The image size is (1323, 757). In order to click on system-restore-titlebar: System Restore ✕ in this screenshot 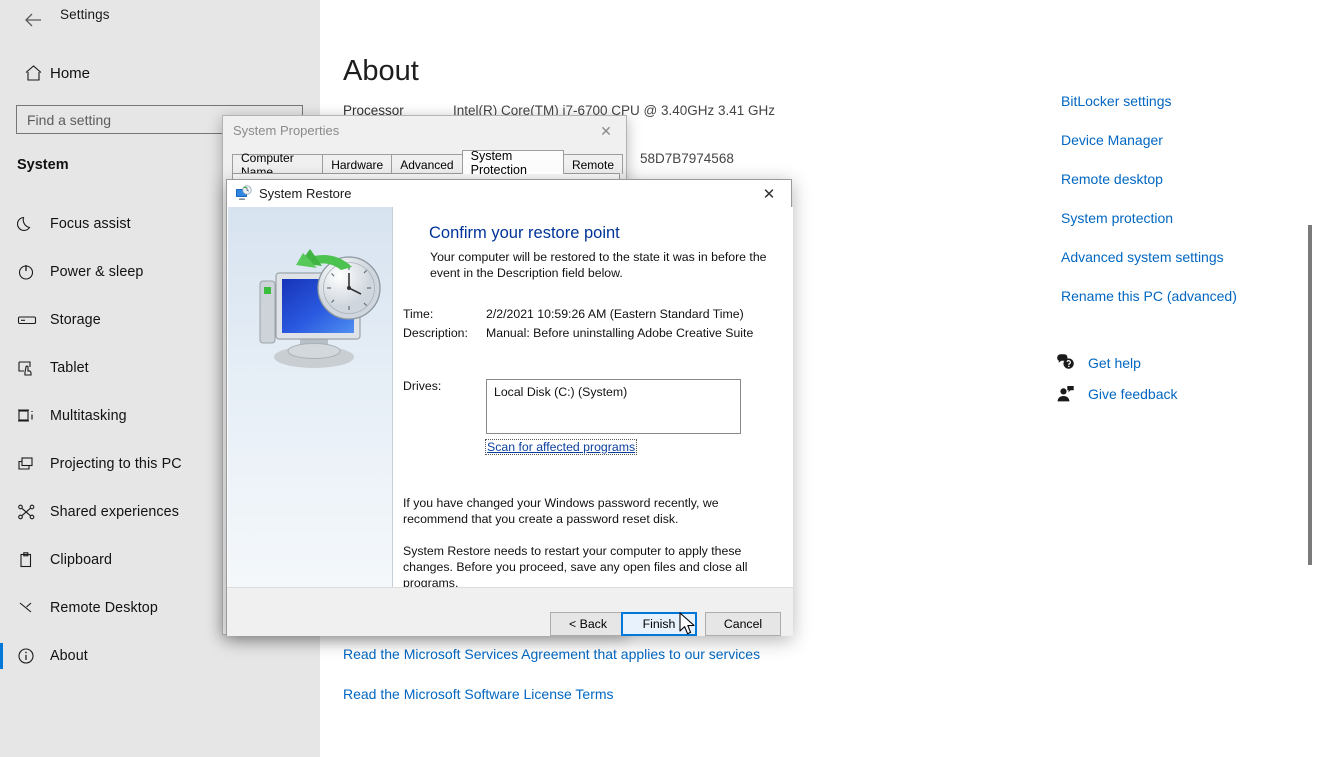, I will do `click(509, 193)`.